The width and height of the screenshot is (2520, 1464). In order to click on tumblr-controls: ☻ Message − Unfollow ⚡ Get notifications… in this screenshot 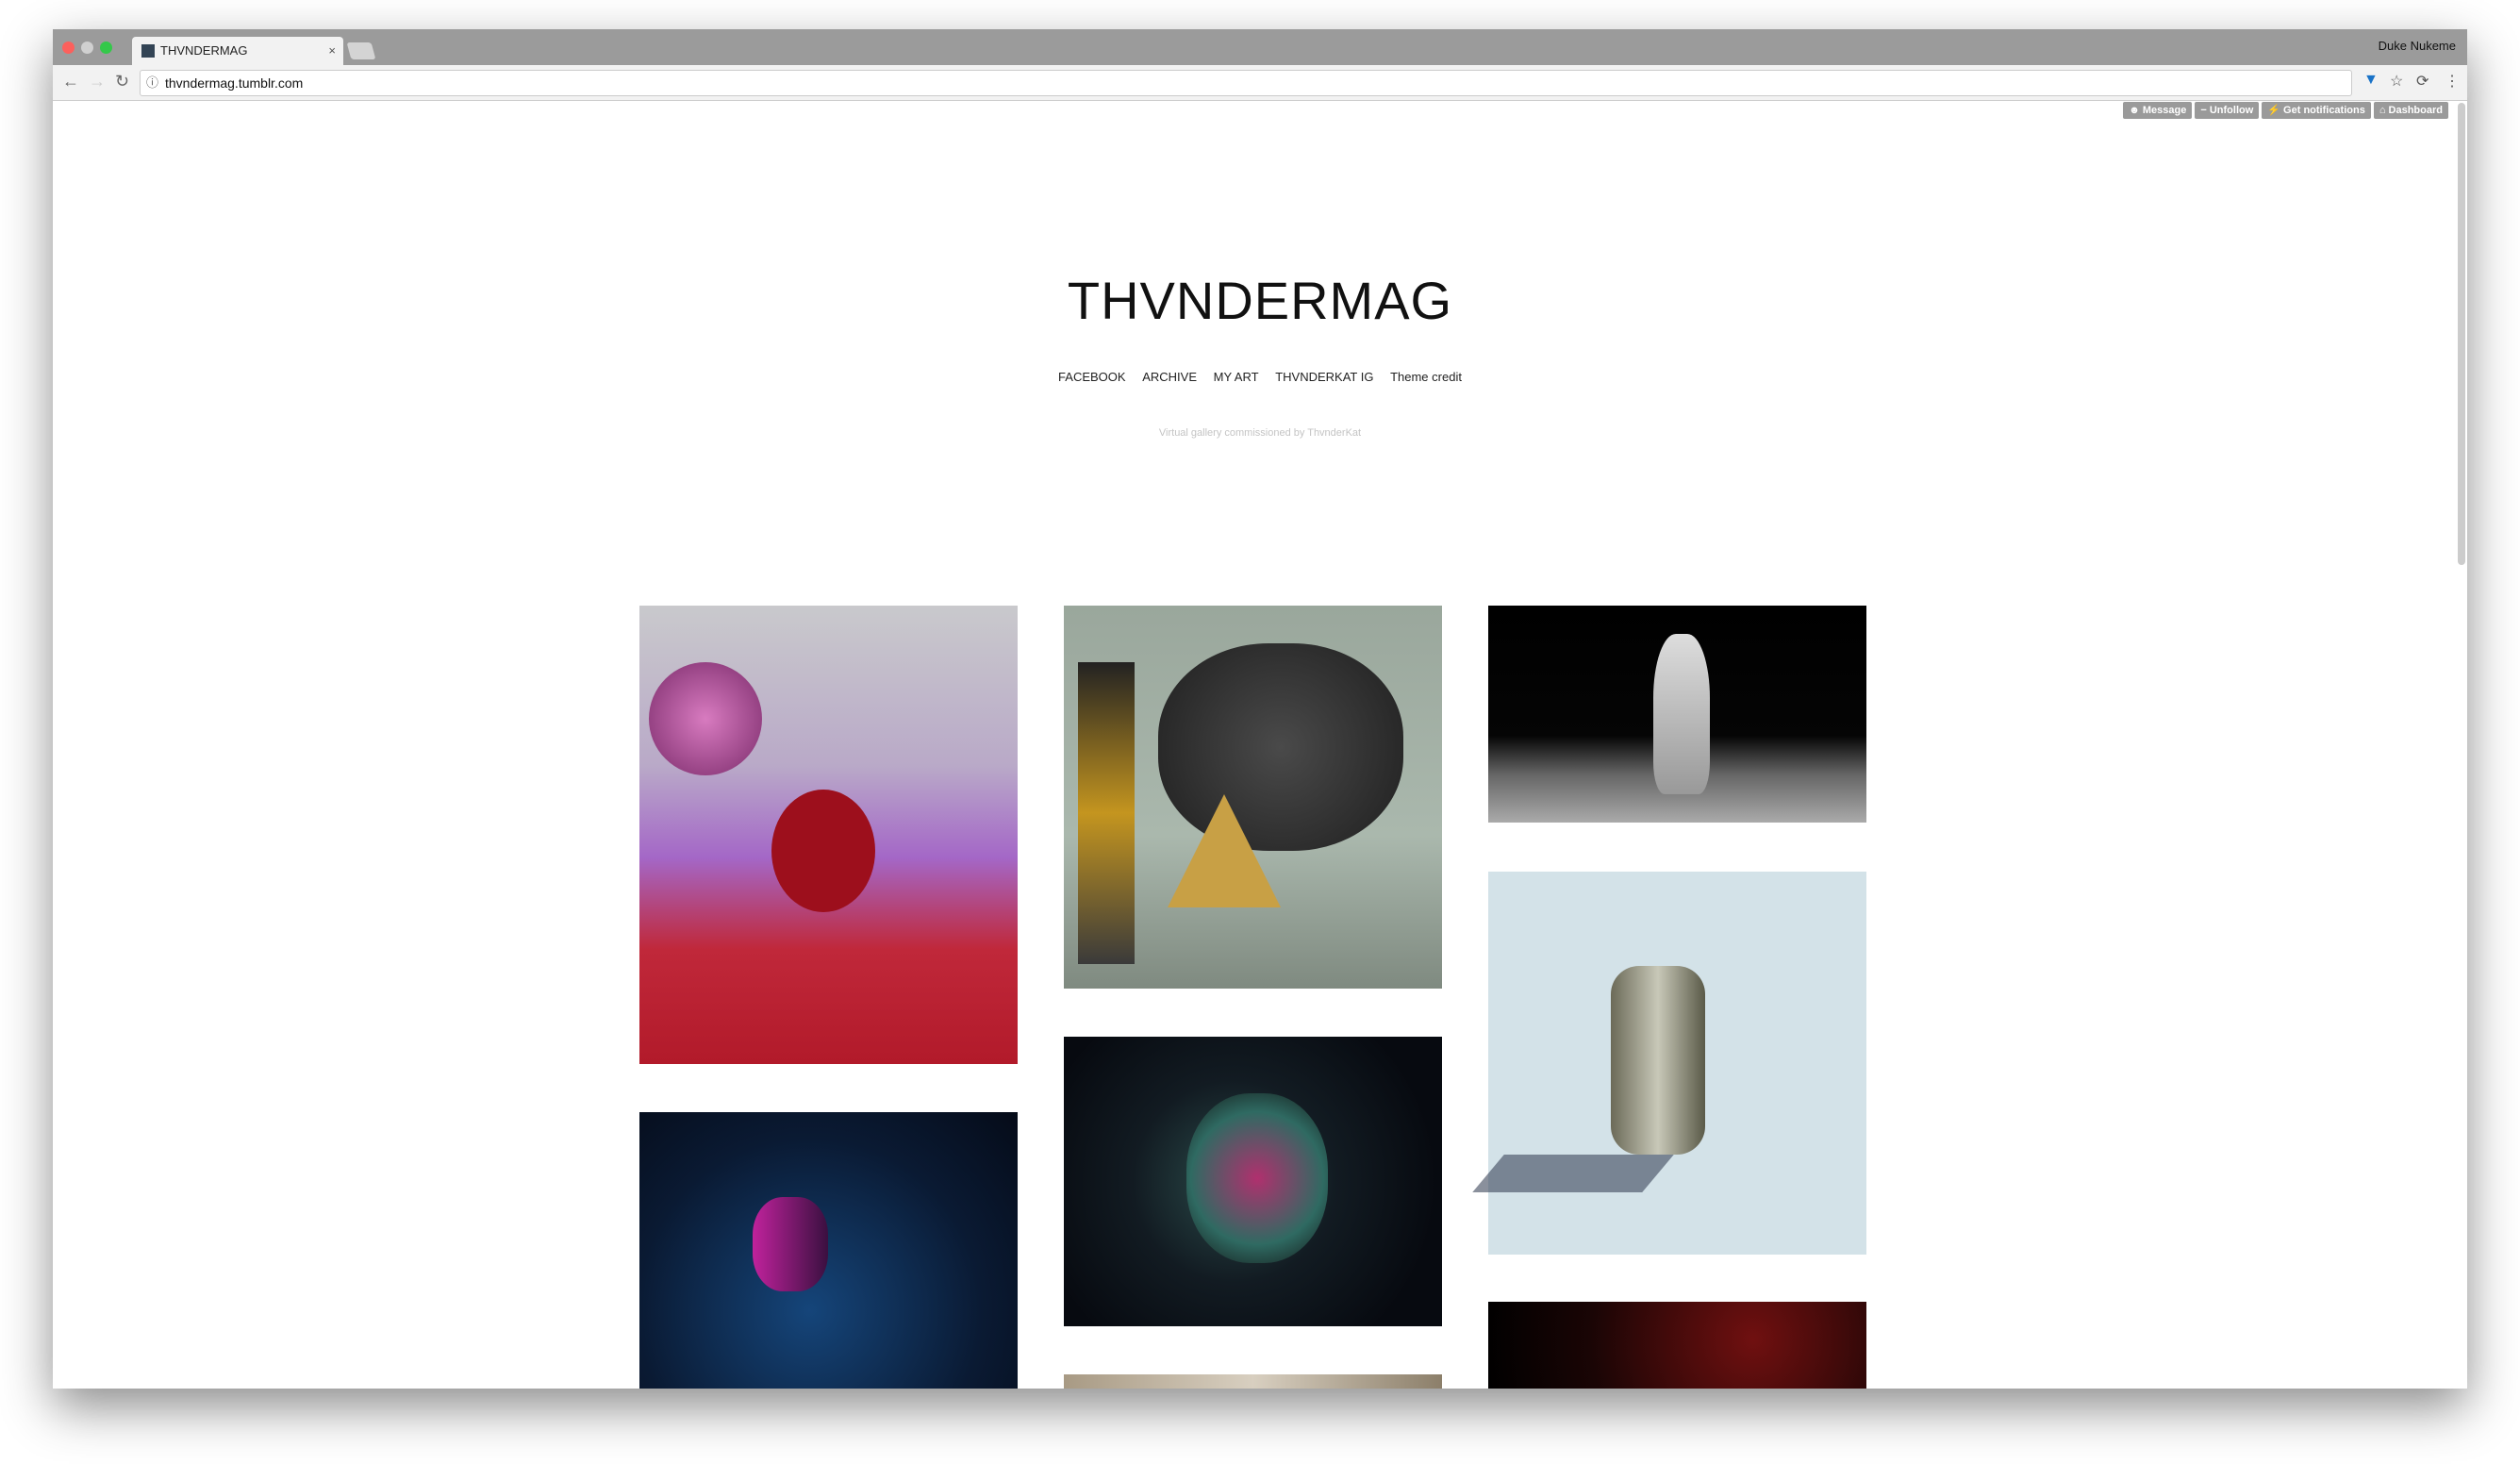, I will do `click(2285, 111)`.